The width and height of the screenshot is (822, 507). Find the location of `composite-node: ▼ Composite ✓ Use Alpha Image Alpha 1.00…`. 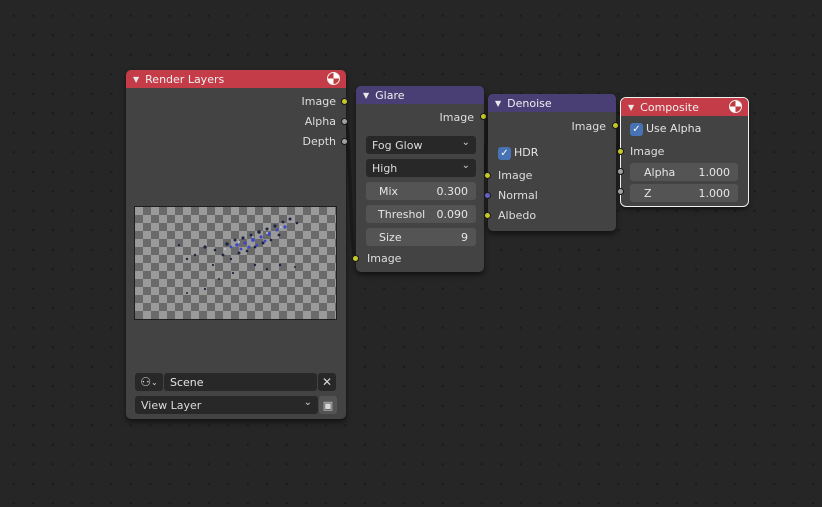

composite-node: ▼ Composite ✓ Use Alpha Image Alpha 1.00… is located at coordinates (684, 152).